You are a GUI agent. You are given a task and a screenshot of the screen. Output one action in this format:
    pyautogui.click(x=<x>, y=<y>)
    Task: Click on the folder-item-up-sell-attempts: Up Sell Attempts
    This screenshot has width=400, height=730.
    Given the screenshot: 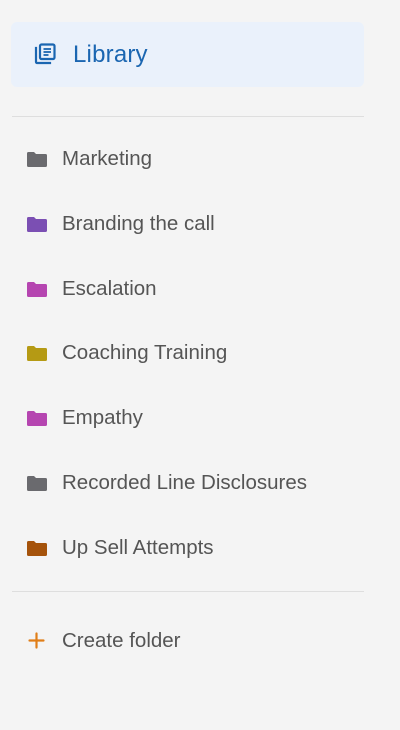 What is the action you would take?
    pyautogui.click(x=200, y=548)
    